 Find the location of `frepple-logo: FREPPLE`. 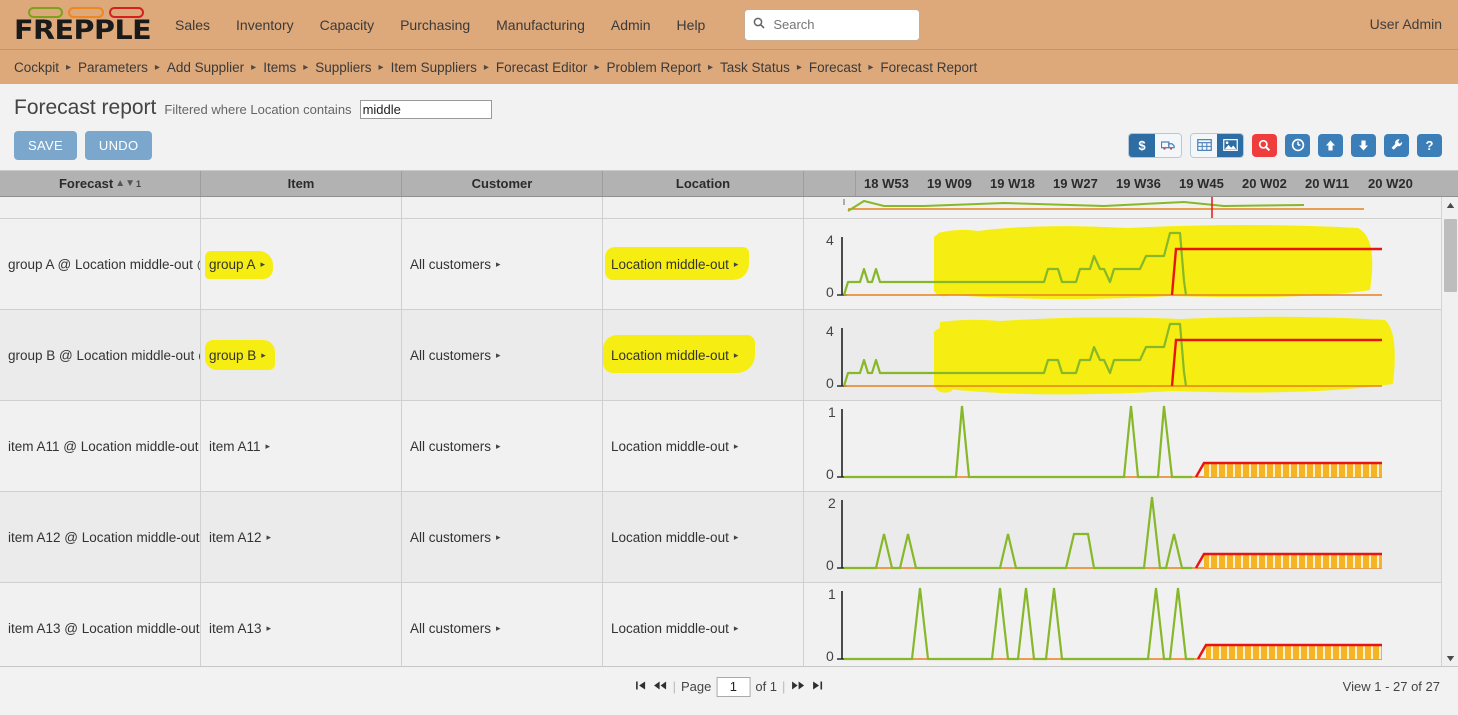

frepple-logo: FREPPLE is located at coordinates (83, 25).